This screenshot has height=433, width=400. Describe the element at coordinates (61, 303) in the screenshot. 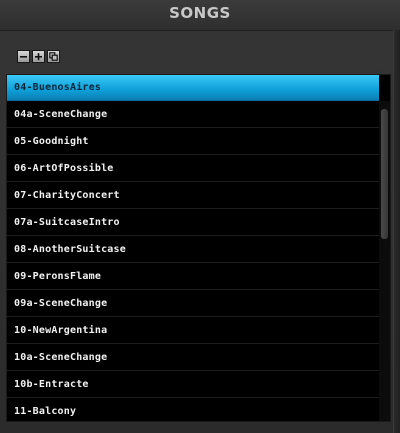

I see `song-name-label: 09a-SceneChange` at that location.